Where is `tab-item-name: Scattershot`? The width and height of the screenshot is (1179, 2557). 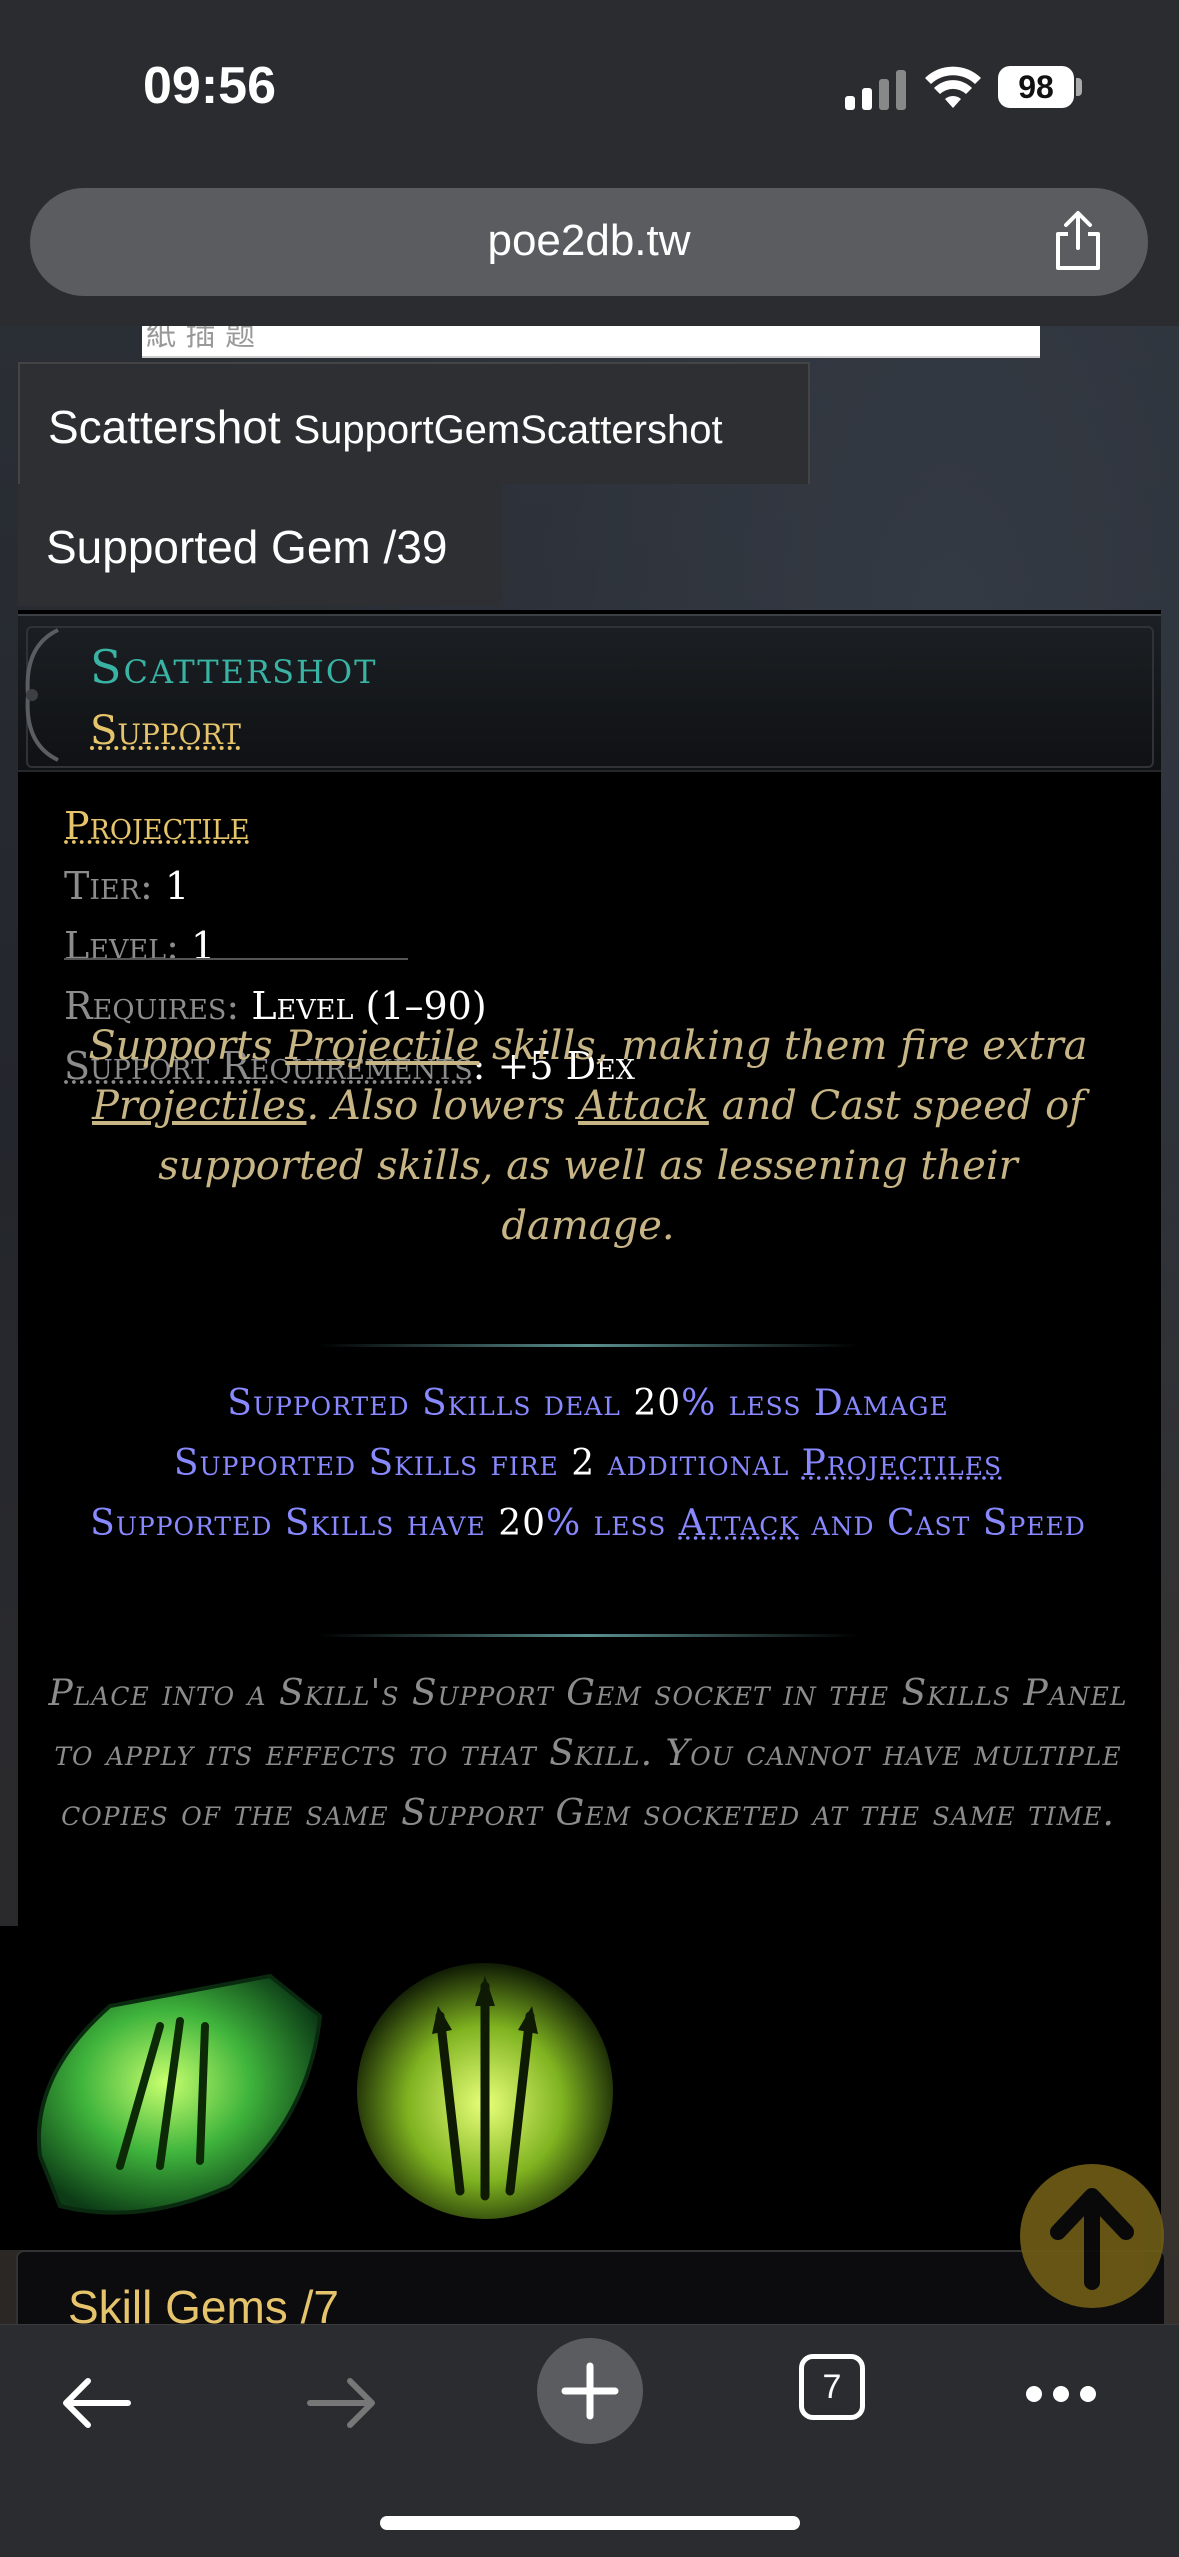
tab-item-name: Scattershot is located at coordinates (164, 427).